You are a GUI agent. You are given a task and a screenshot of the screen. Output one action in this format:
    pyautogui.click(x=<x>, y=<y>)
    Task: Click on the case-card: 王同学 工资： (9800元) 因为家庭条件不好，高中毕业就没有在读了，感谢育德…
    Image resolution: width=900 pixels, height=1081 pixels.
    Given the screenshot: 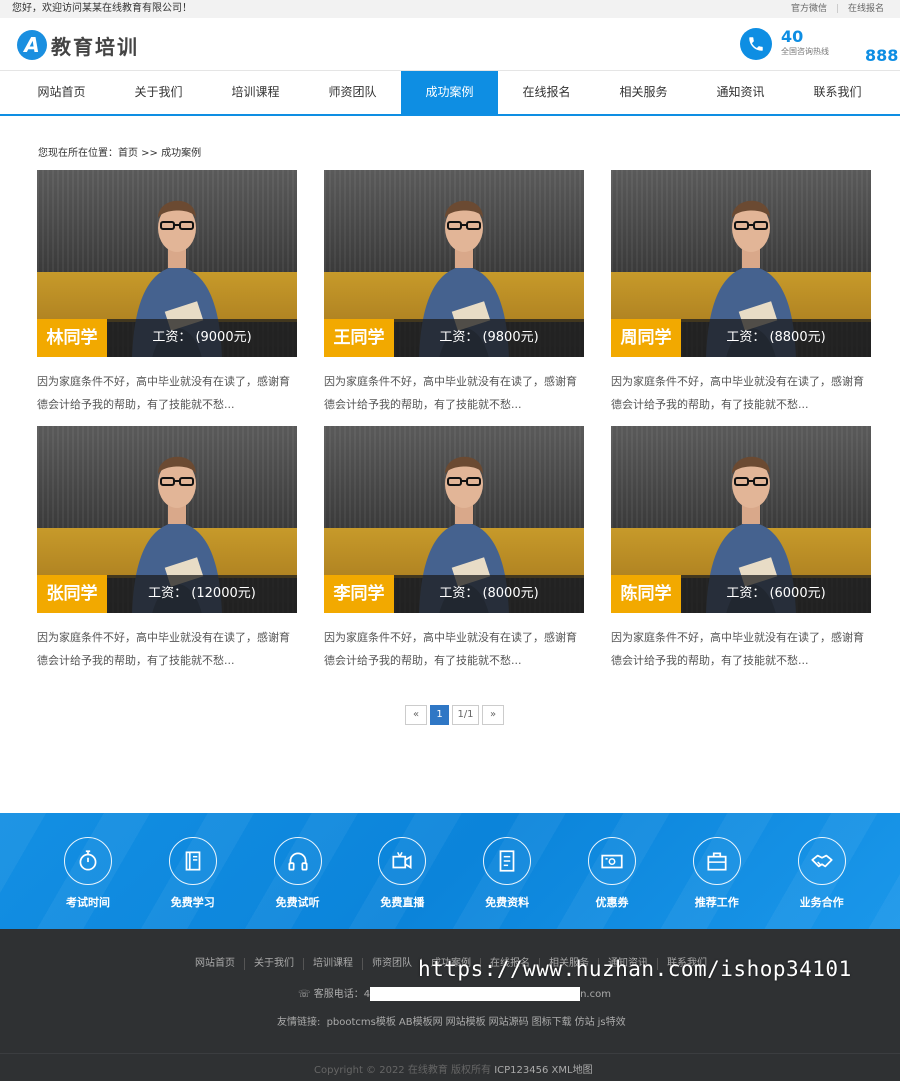 What is the action you would take?
    pyautogui.click(x=454, y=293)
    